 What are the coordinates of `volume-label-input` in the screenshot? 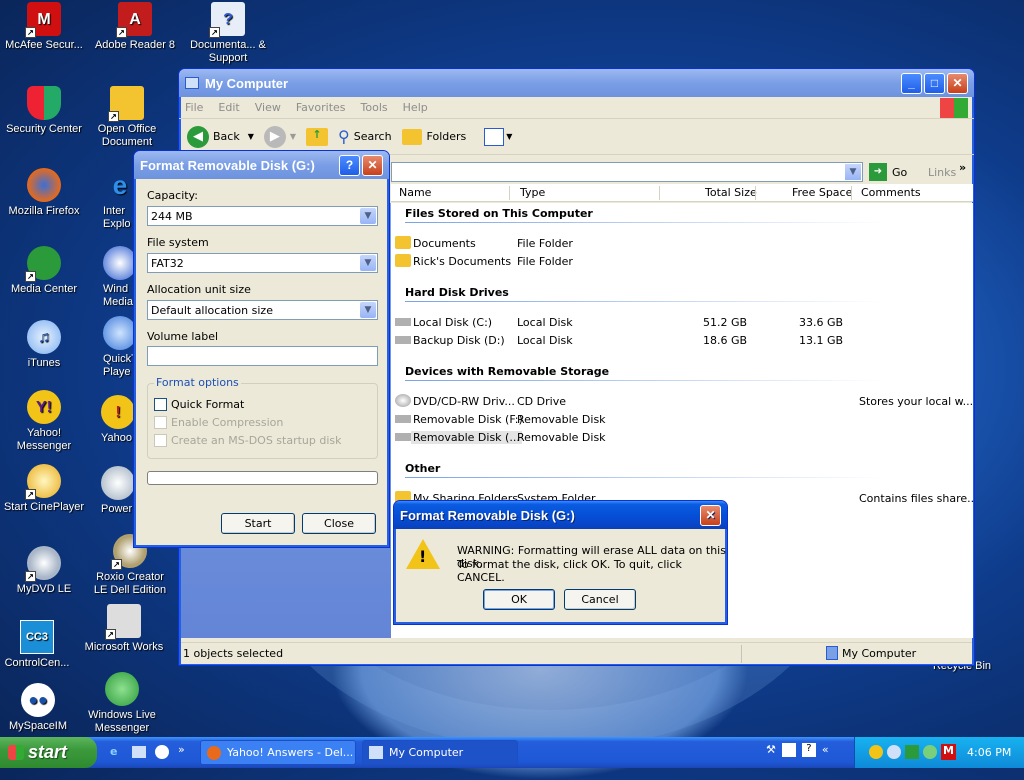 It's located at (262, 356).